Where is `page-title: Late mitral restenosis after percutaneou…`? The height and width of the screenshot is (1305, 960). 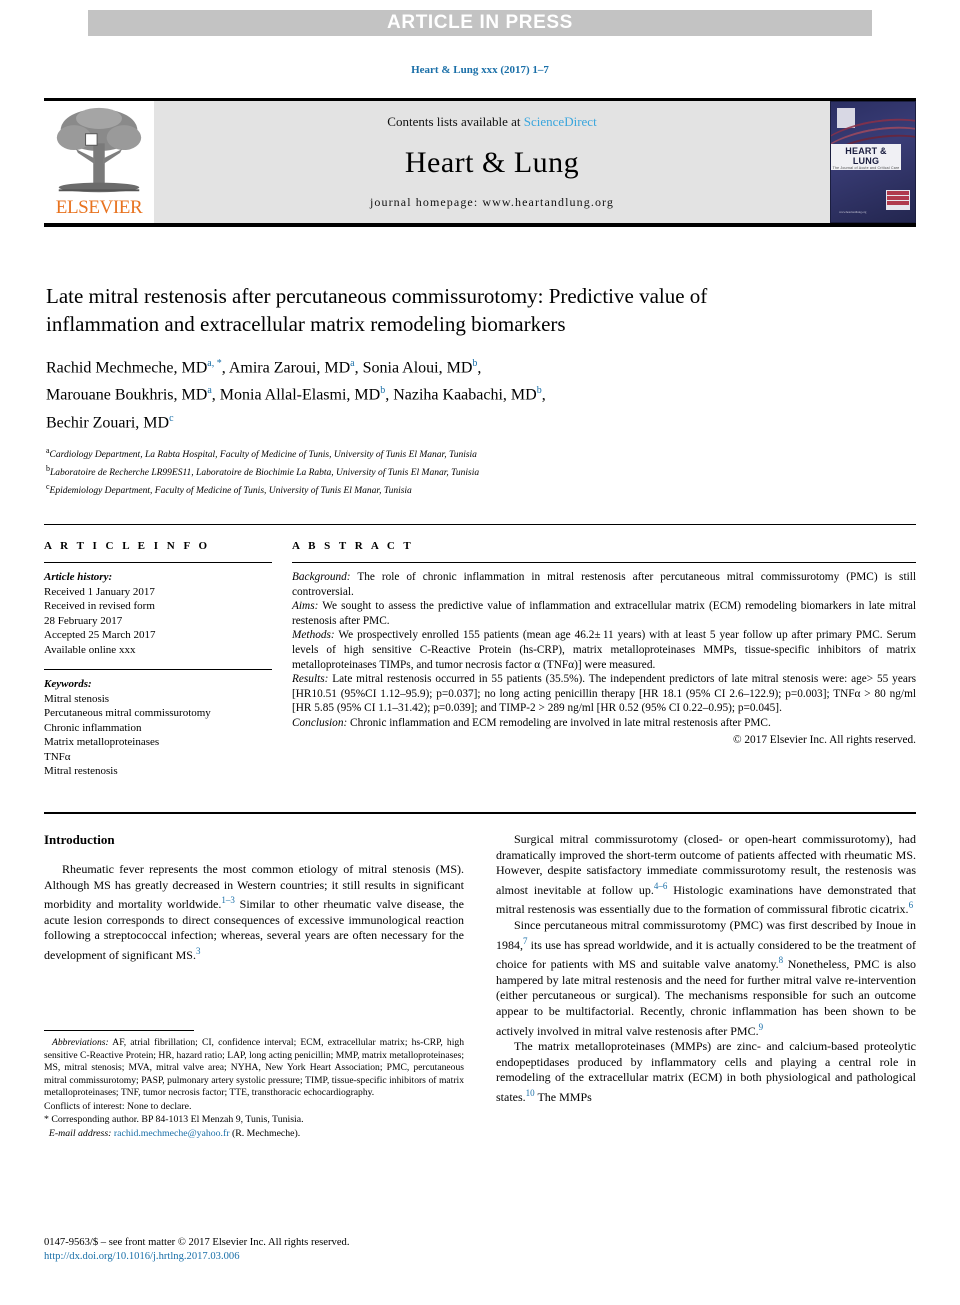 page-title: Late mitral restenosis after percutaneou… is located at coordinates (377, 310).